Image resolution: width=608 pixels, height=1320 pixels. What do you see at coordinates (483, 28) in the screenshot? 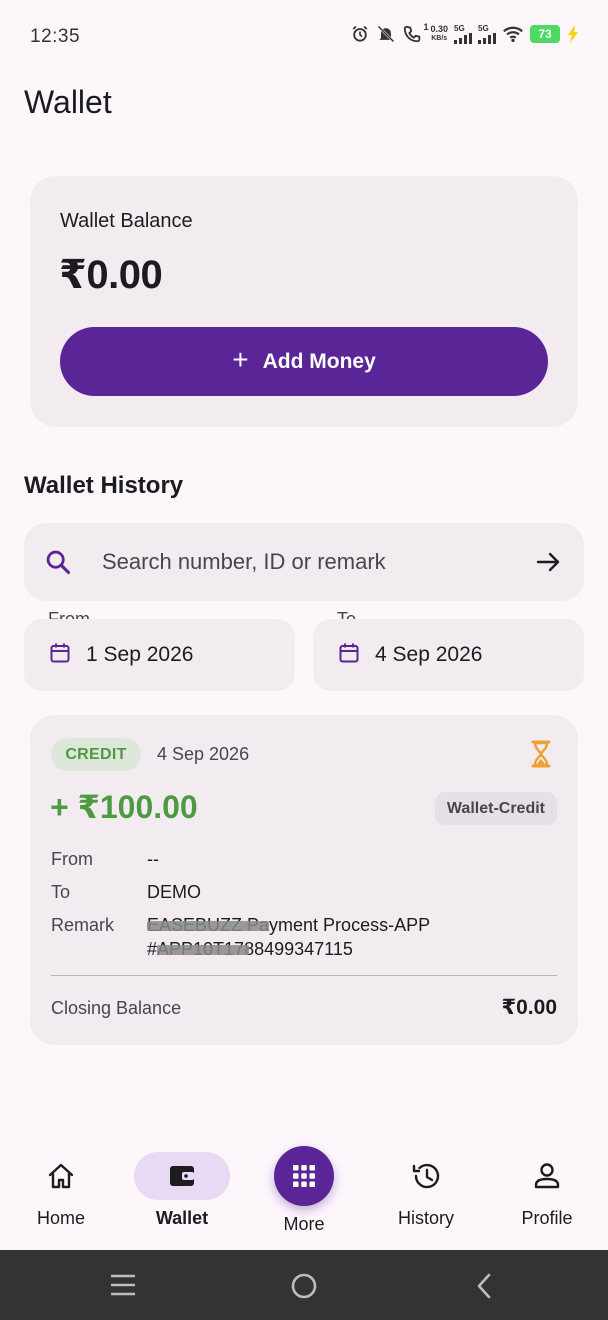
I see `net-type-2: 5G` at bounding box center [483, 28].